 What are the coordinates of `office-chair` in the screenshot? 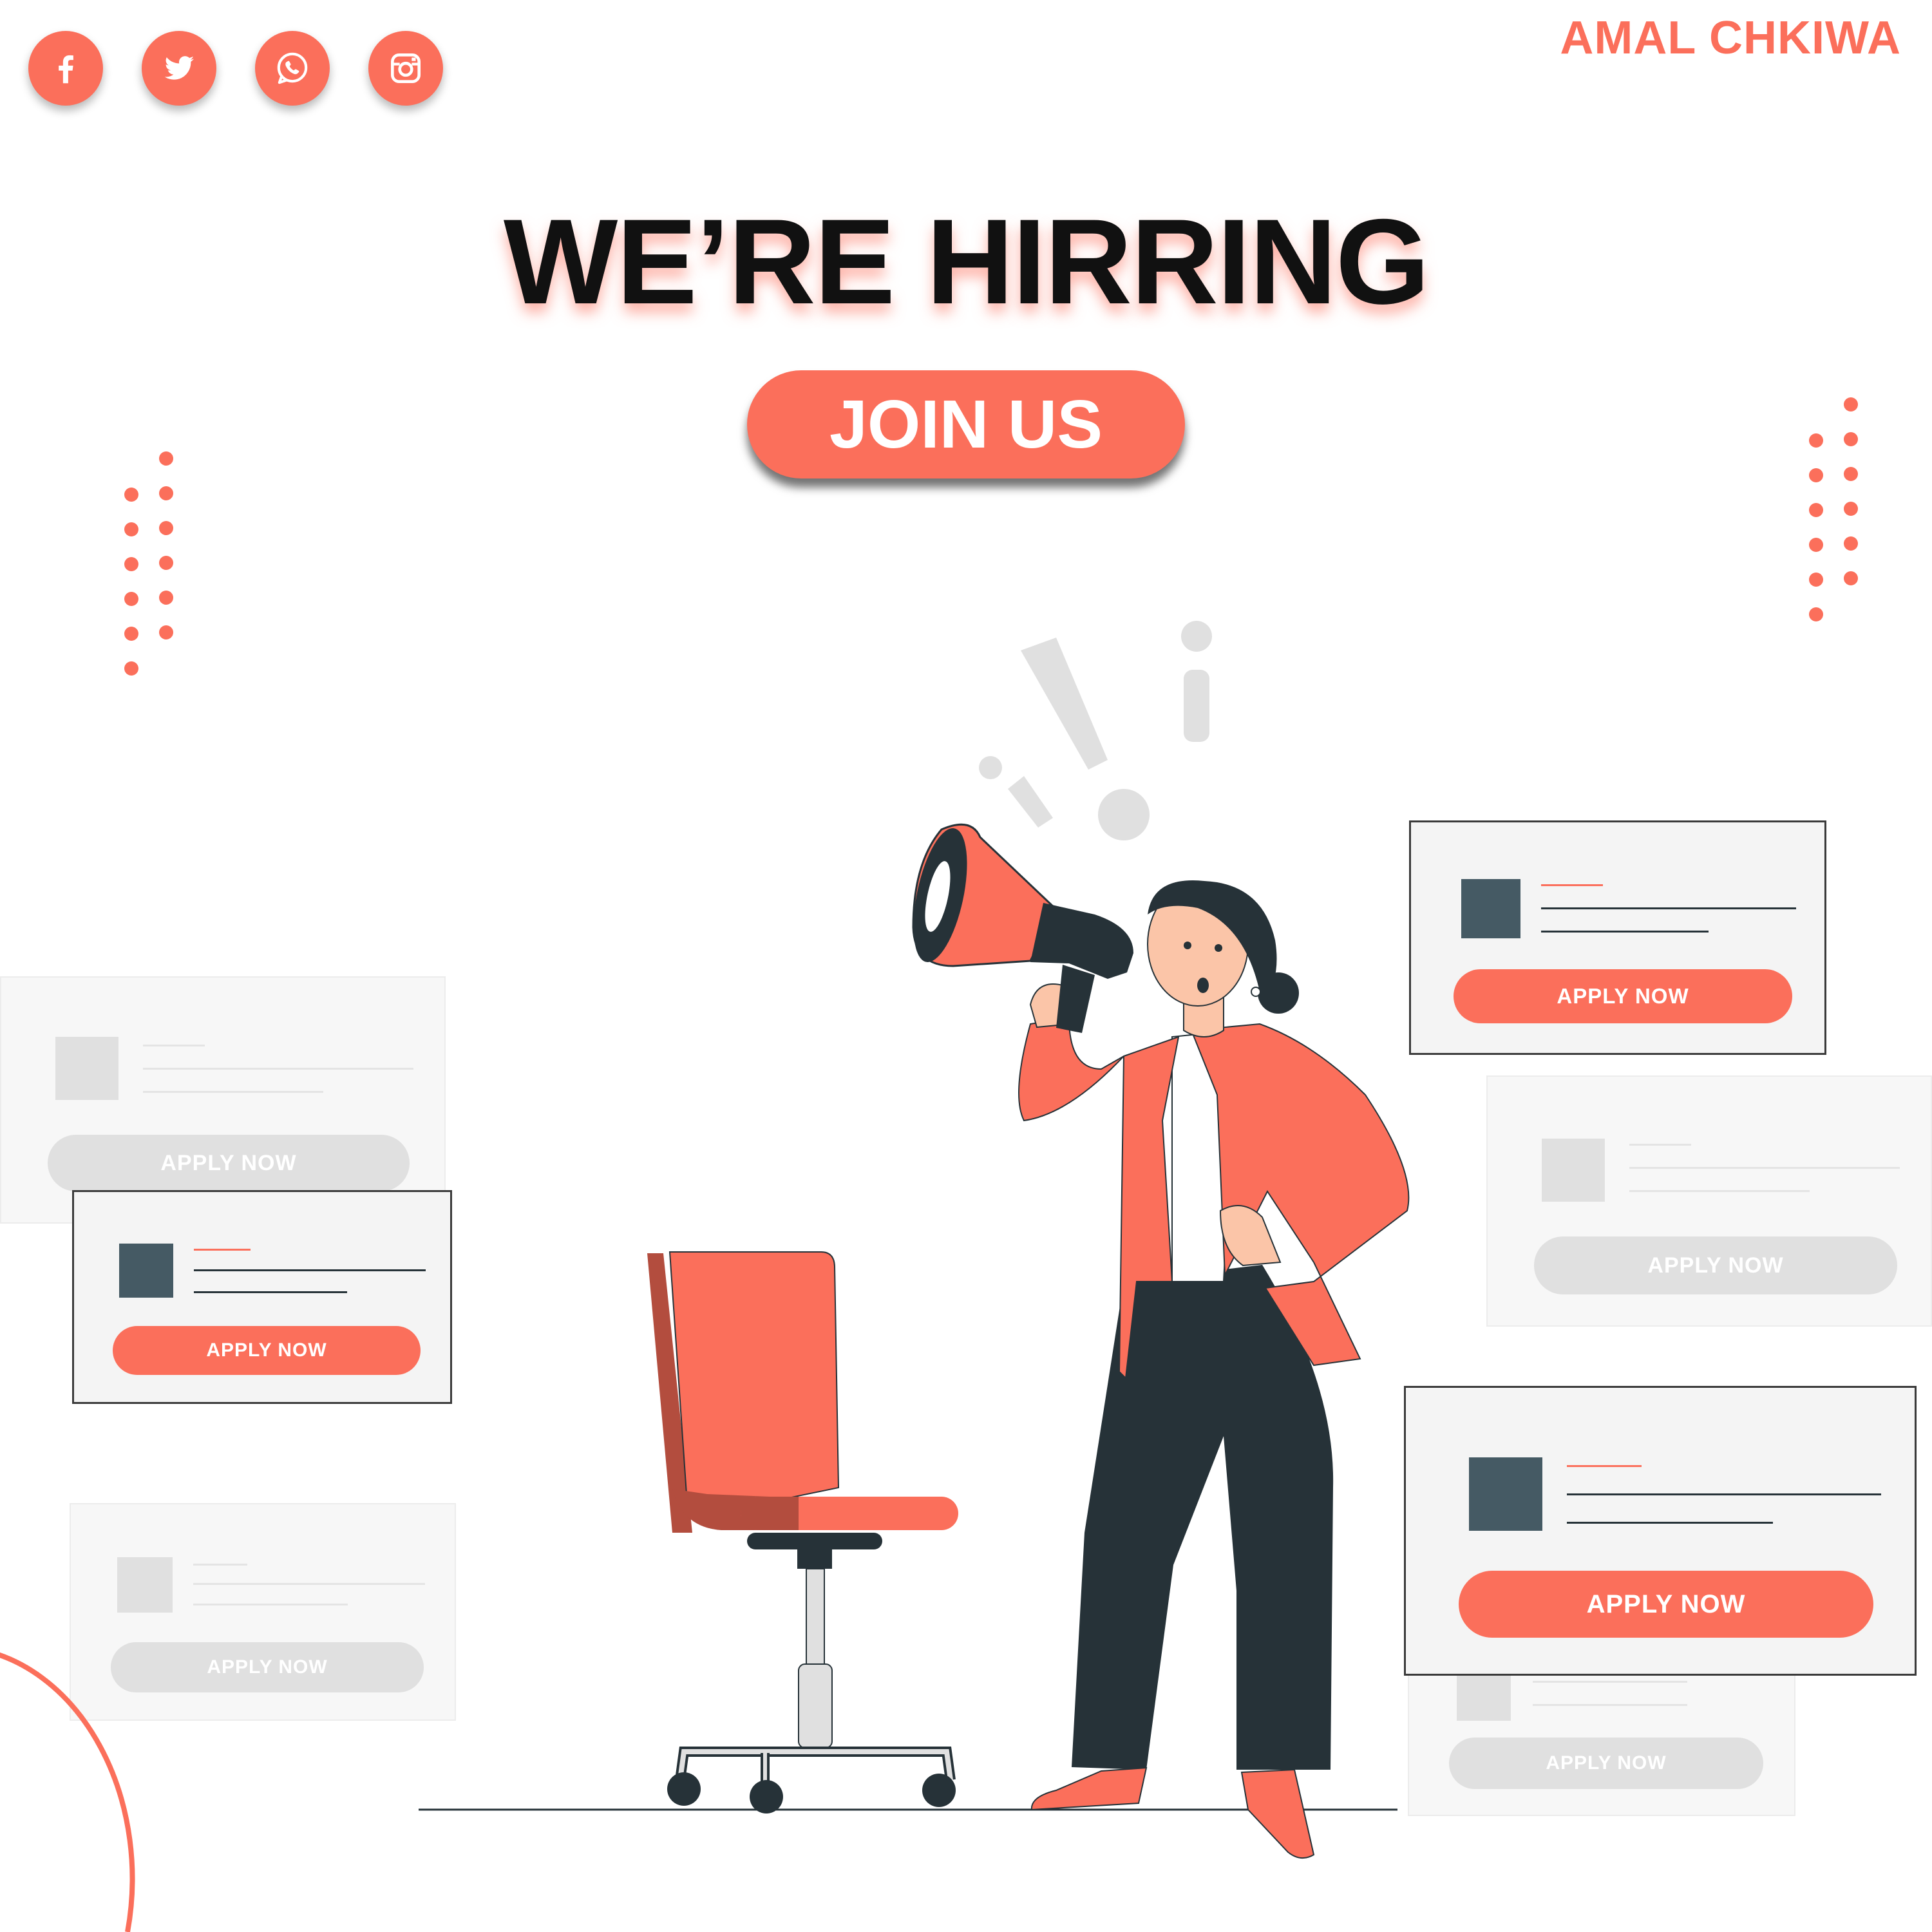 It's located at (803, 1533).